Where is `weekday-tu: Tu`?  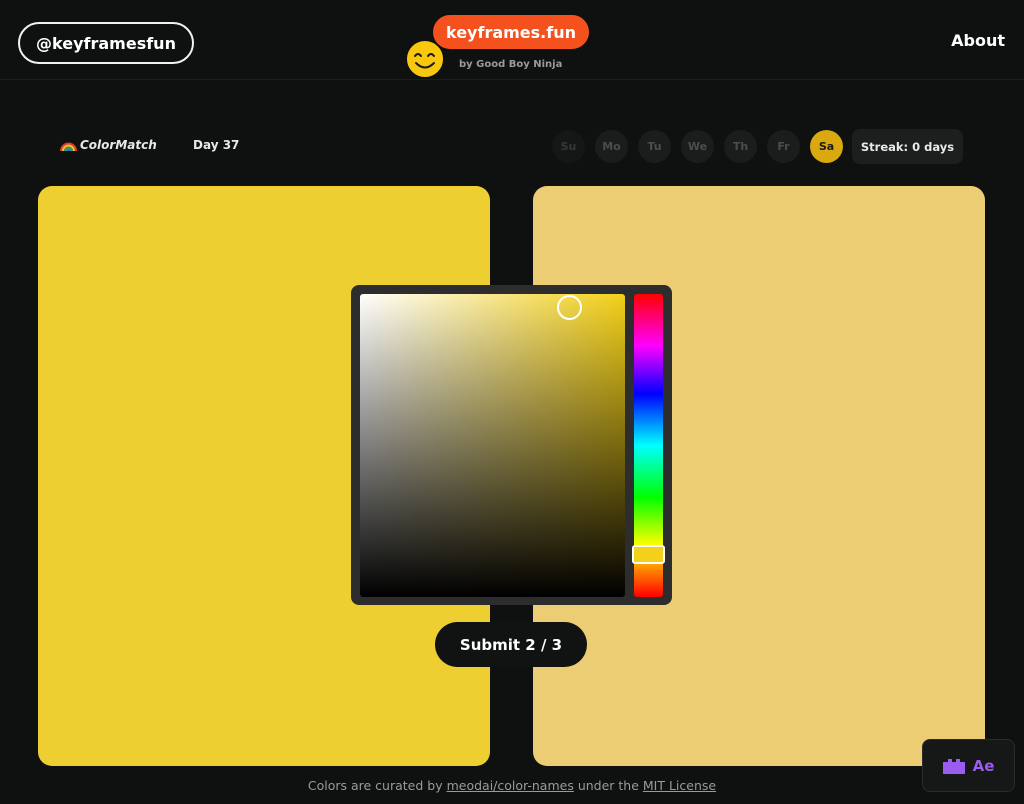 weekday-tu: Tu is located at coordinates (654, 146).